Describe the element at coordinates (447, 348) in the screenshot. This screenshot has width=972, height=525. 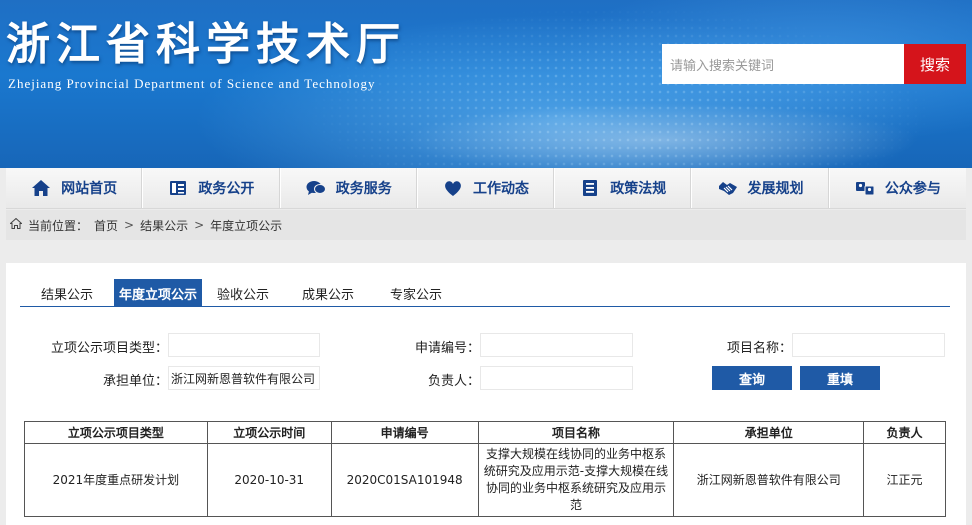
I see `application-no-label: 申请编号：` at that location.